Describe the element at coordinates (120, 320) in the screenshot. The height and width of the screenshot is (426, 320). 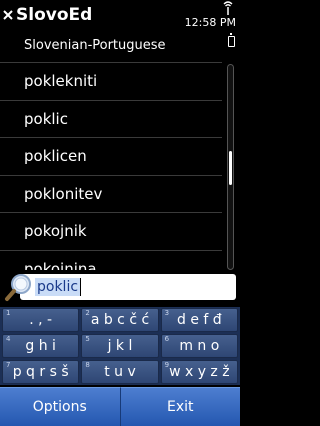
I see `key-2: 2a b c č ć` at that location.